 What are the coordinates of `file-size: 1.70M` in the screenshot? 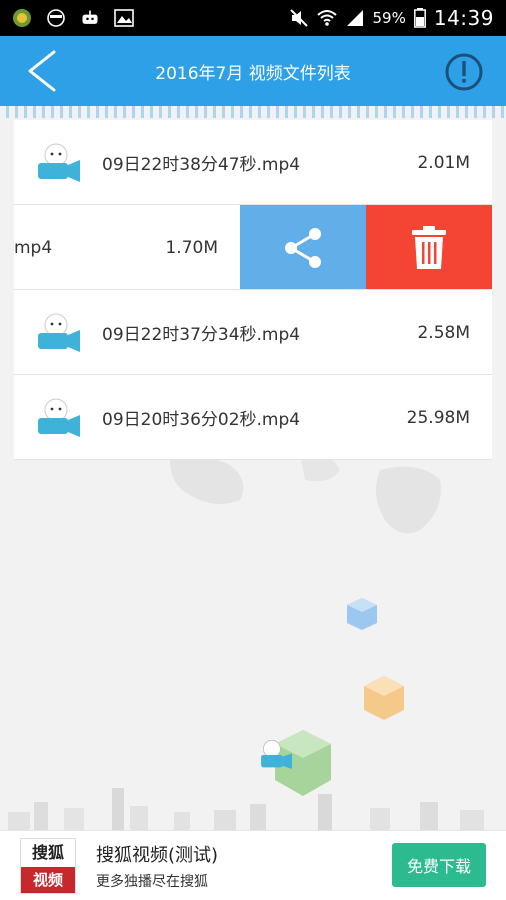 It's located at (191, 247).